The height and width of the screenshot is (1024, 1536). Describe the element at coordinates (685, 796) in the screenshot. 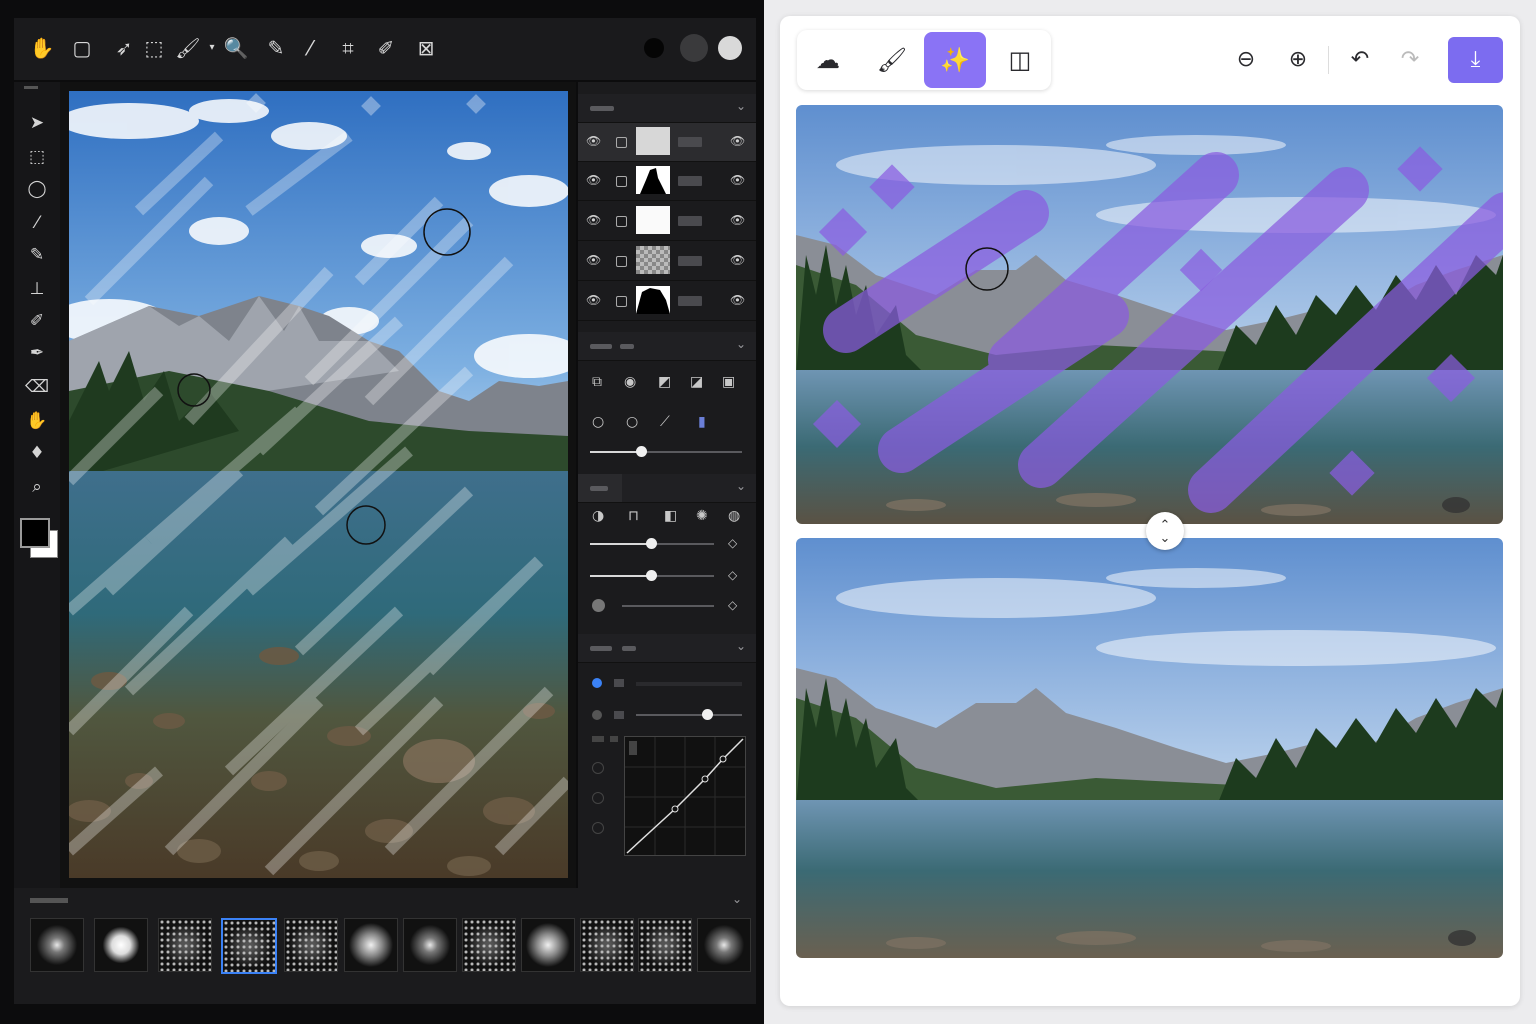

I see `curves-graph` at that location.